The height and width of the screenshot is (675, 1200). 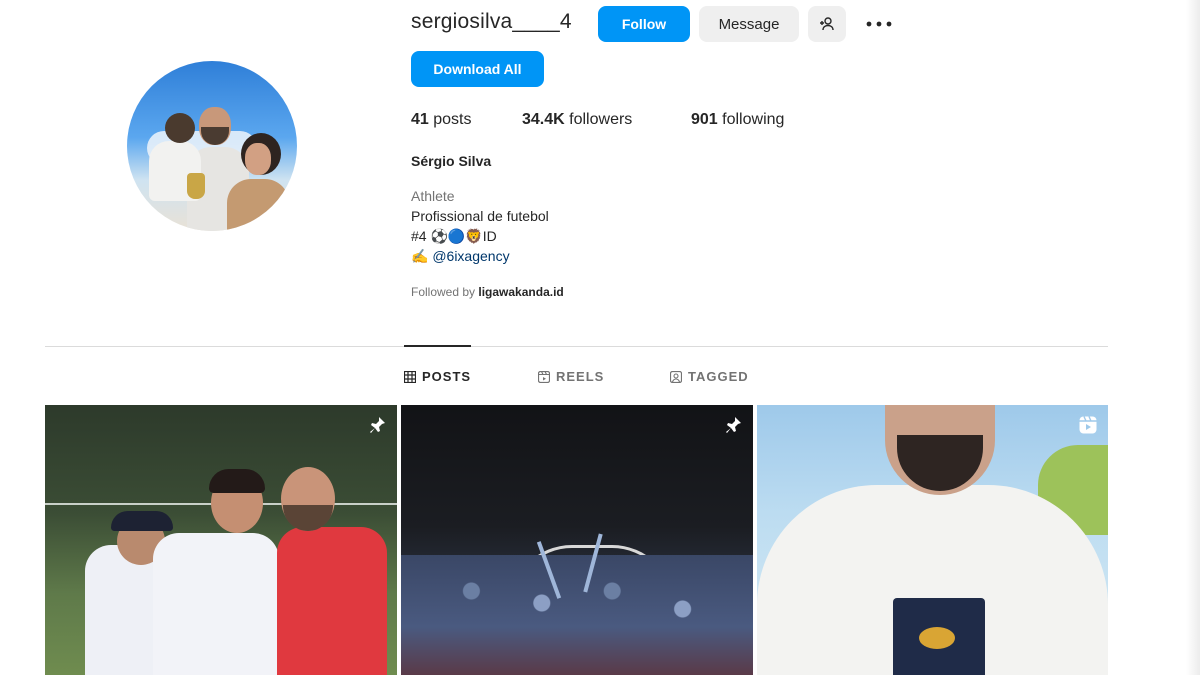 I want to click on reel-icon, so click(x=1088, y=427).